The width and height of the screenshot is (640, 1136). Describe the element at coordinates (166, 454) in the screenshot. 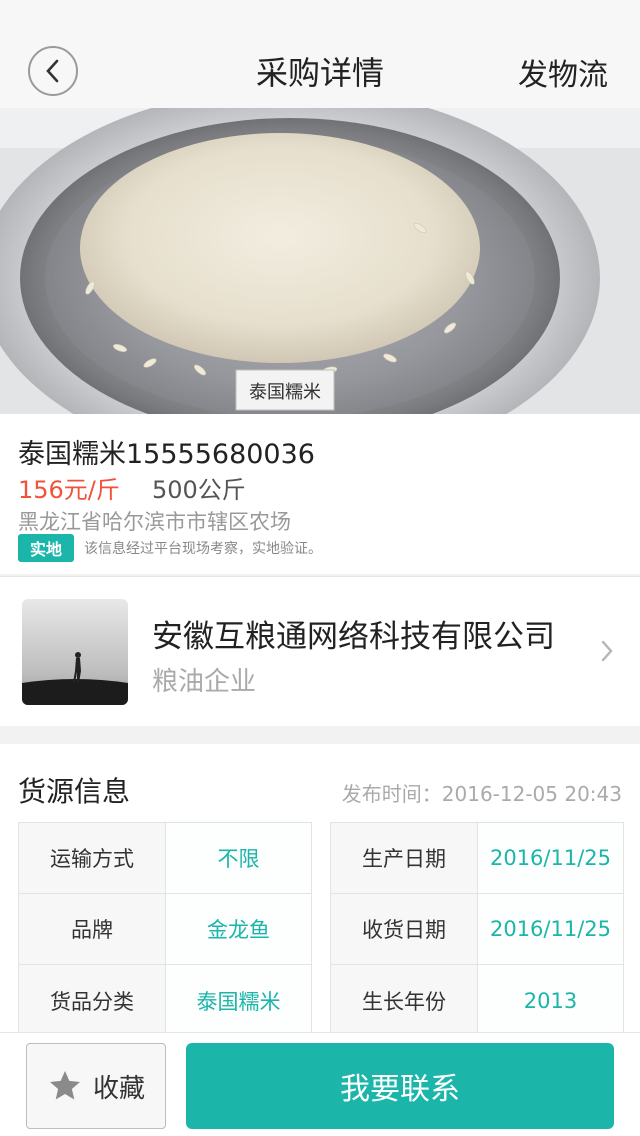

I see `product-title: 泰国糯米15555680036` at that location.